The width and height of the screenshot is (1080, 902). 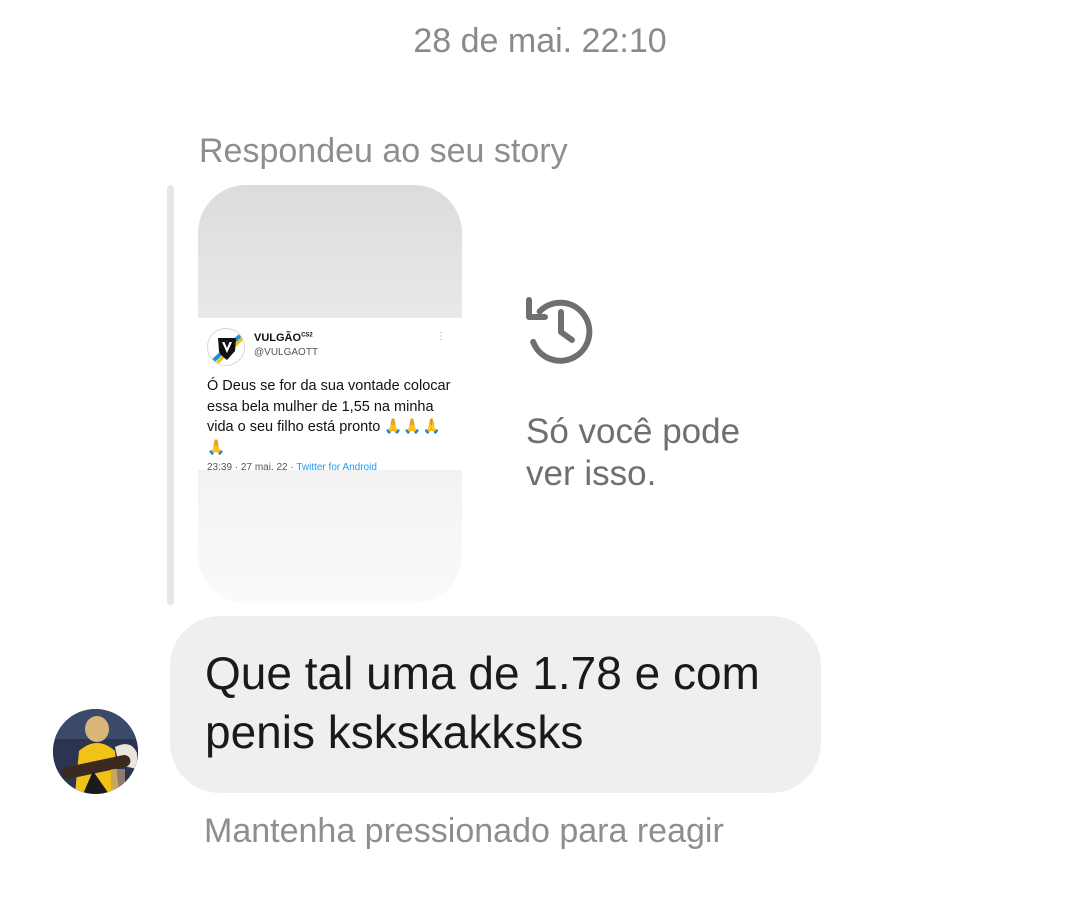 What do you see at coordinates (95, 751) in the screenshot?
I see `avatar` at bounding box center [95, 751].